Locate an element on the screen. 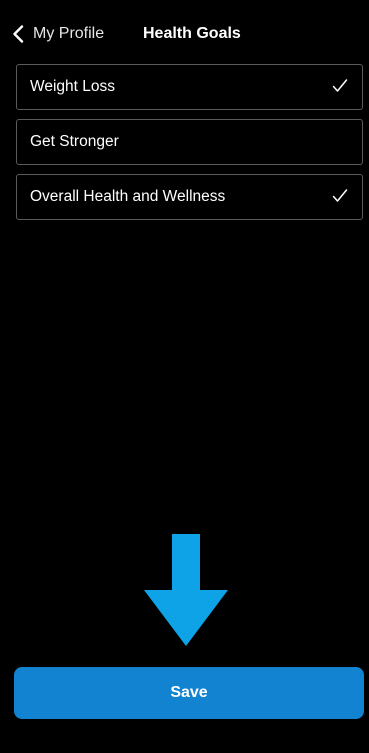  goal-item-overall-health: Overall Health and Wellness is located at coordinates (189, 197).